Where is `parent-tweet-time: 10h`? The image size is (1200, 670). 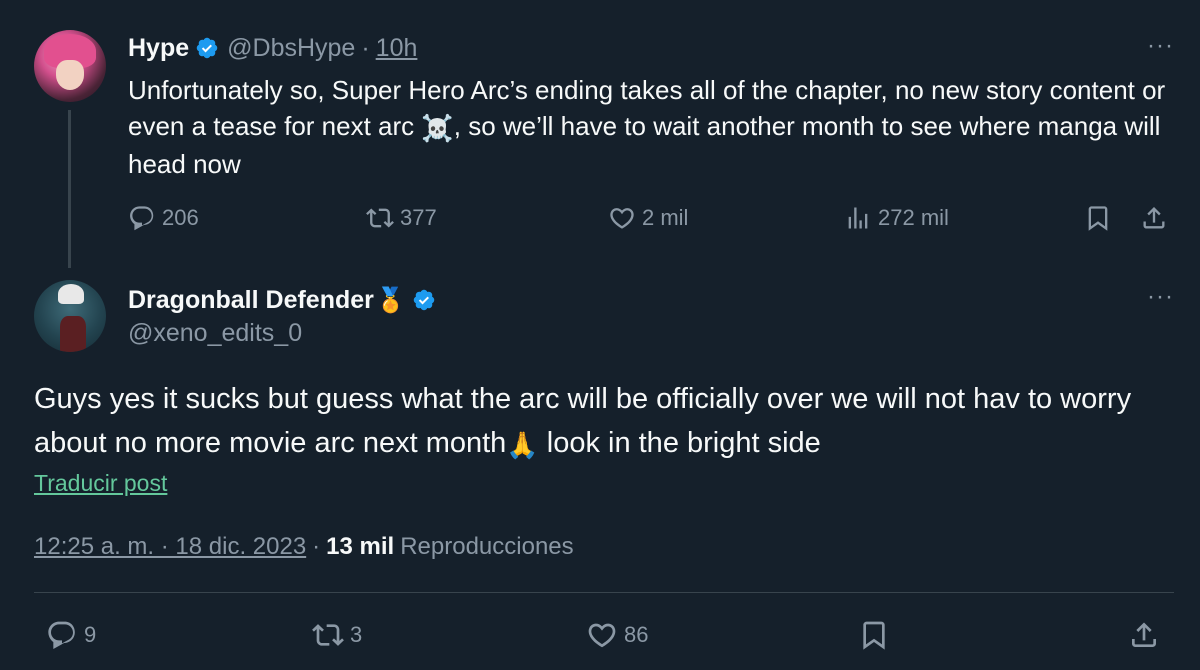 parent-tweet-time: 10h is located at coordinates (397, 48).